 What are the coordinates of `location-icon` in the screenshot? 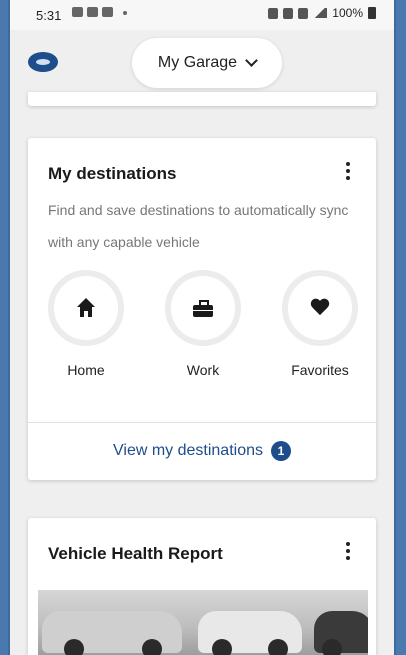 It's located at (288, 13).